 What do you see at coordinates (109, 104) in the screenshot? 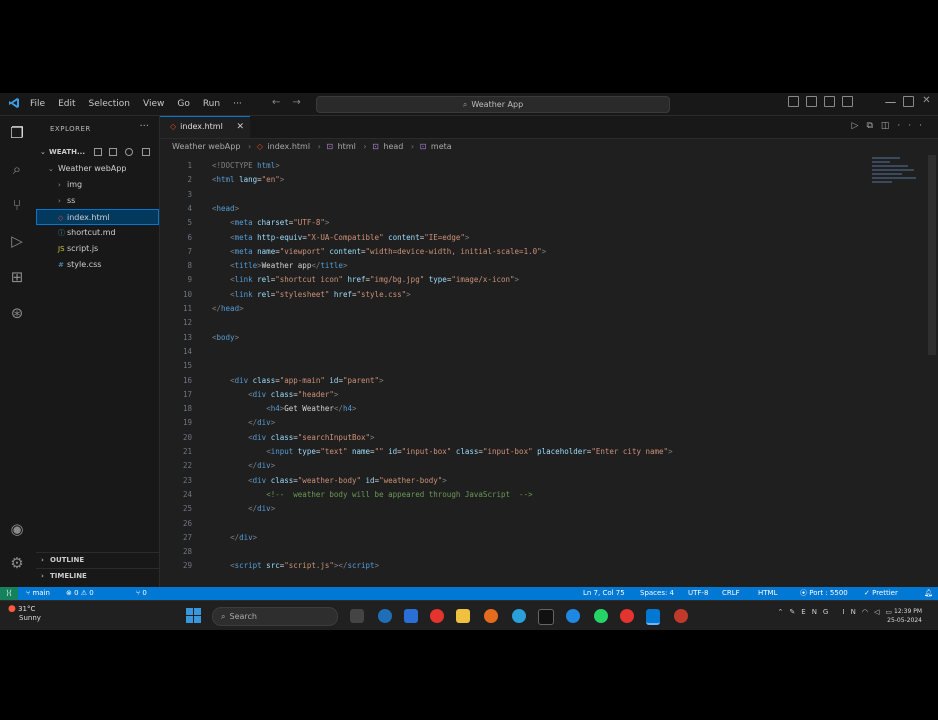
I see `menu-item: Selection` at bounding box center [109, 104].